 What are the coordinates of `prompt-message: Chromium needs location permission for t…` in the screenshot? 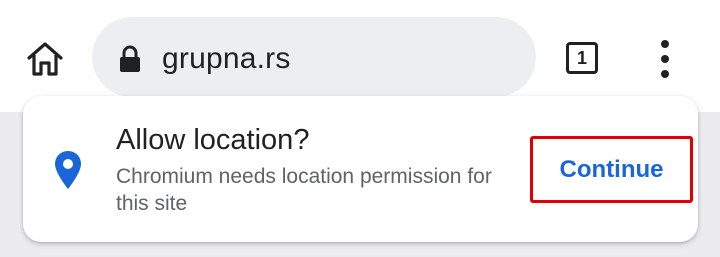 It's located at (304, 190).